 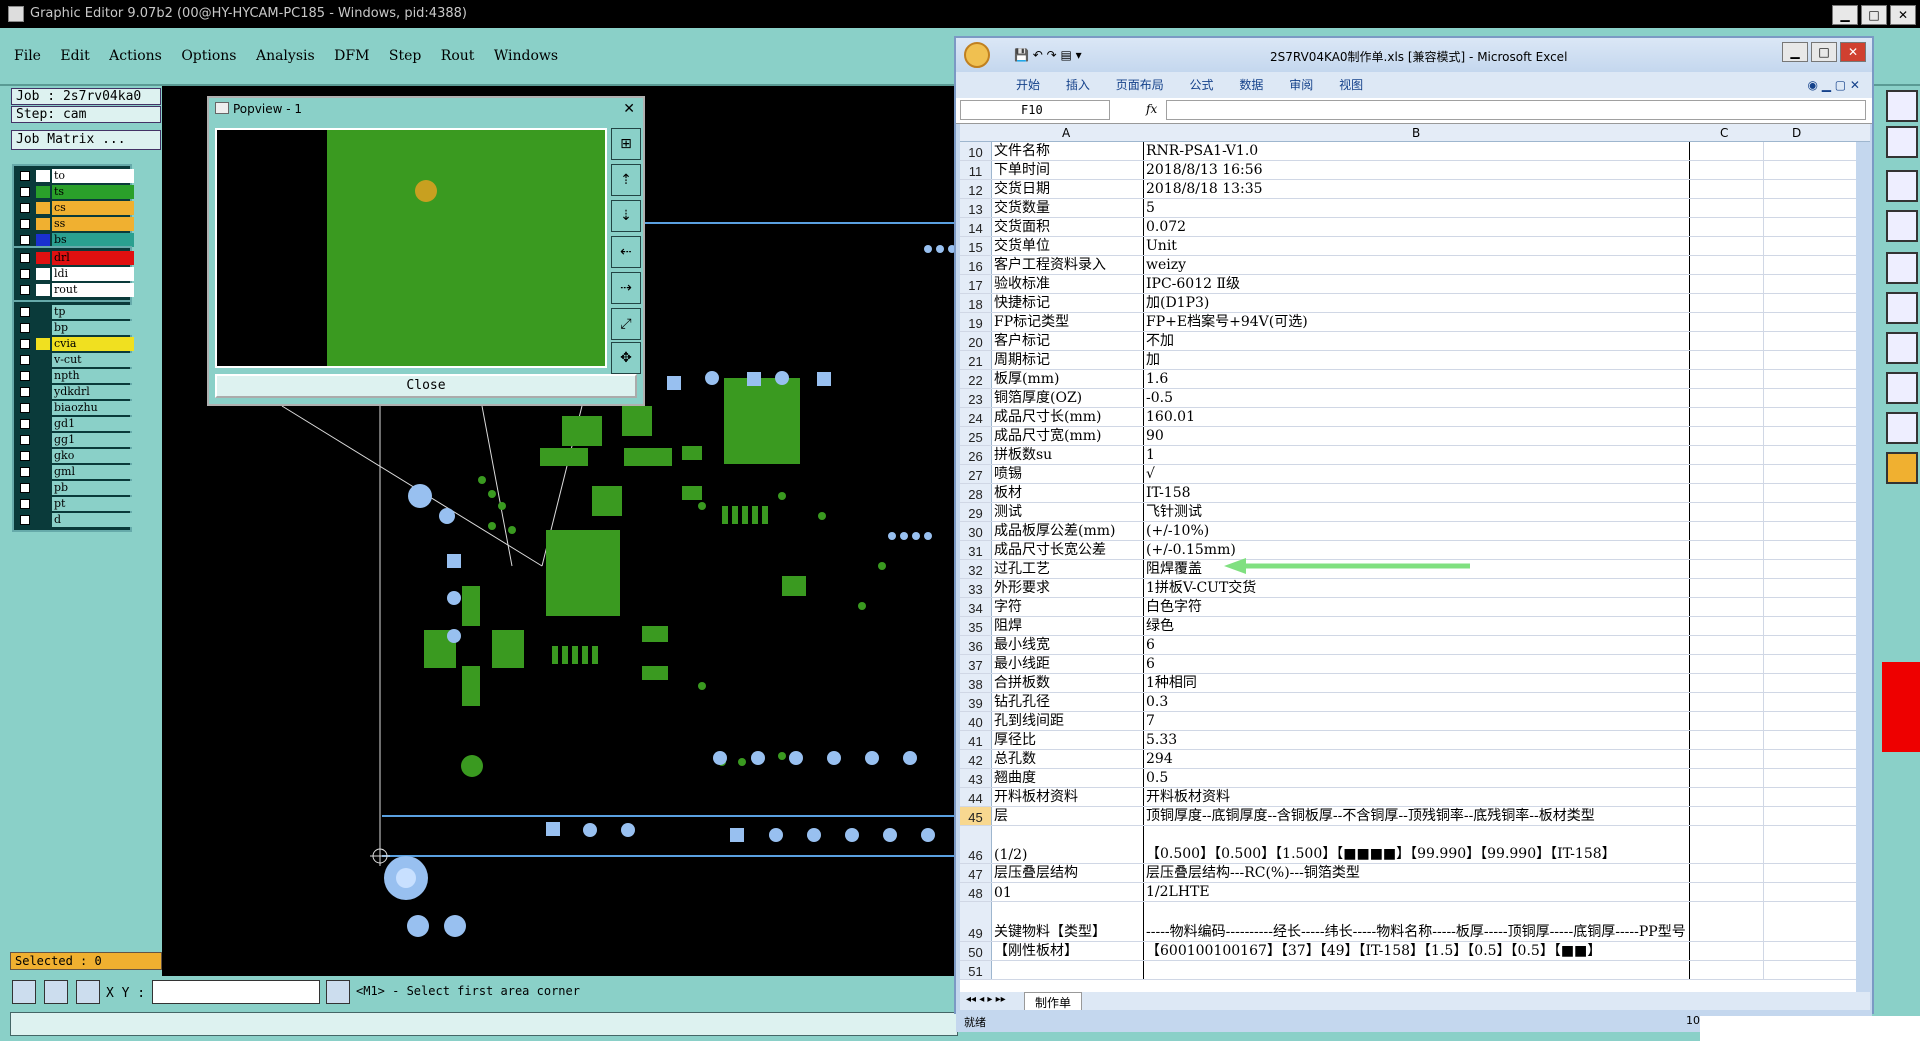 What do you see at coordinates (1417, 246) in the screenshot?
I see `cell-b: Unit` at bounding box center [1417, 246].